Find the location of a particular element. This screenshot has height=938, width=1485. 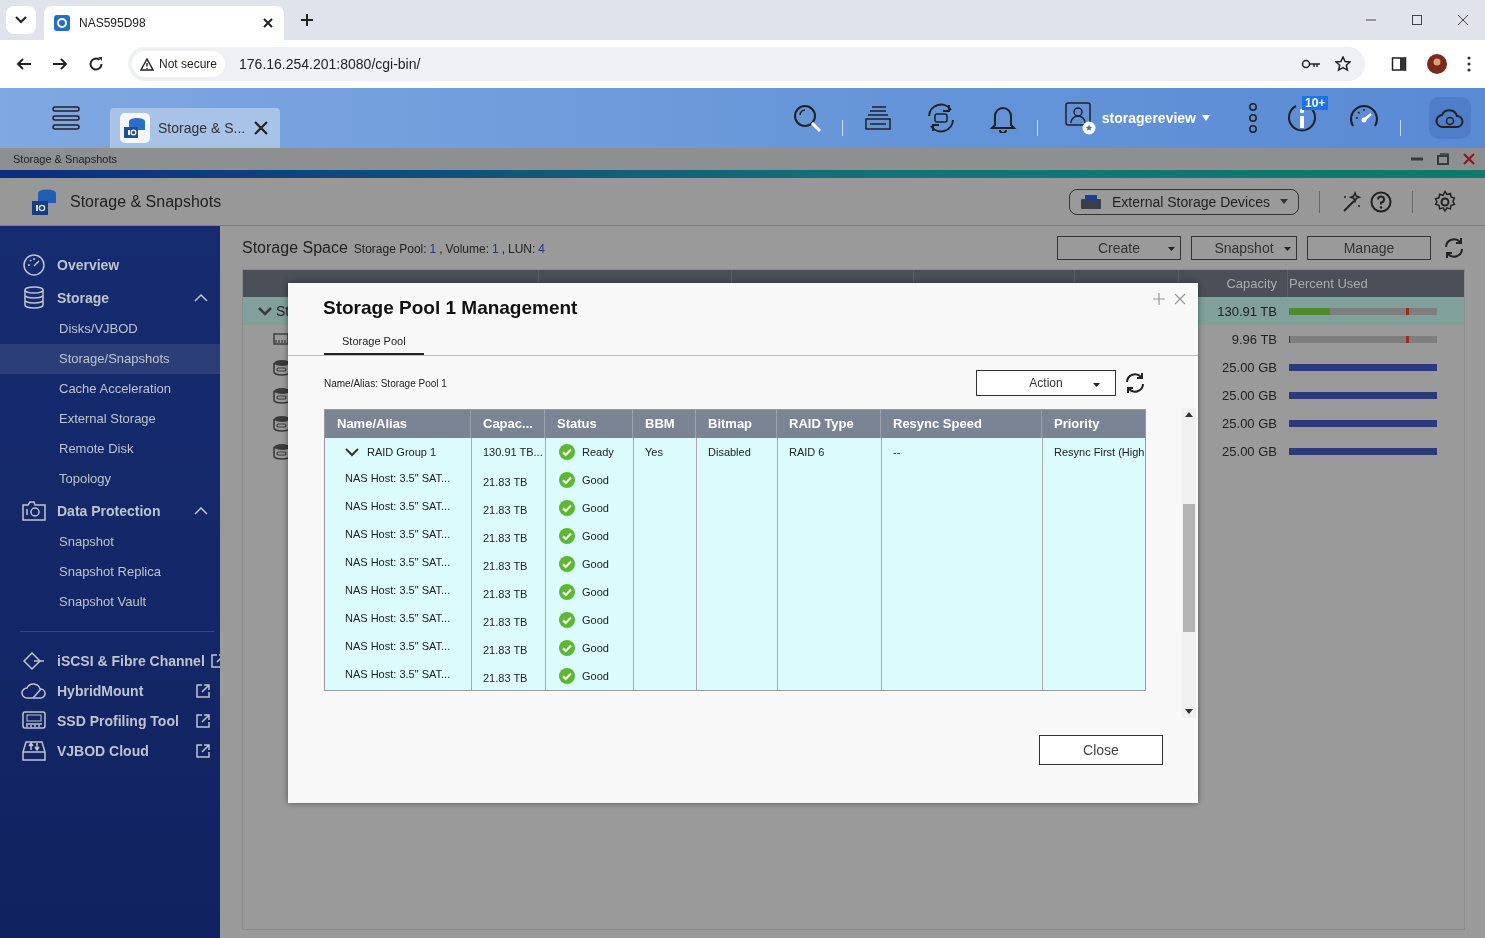

column-header: Resync Speed is located at coordinates (961, 424).